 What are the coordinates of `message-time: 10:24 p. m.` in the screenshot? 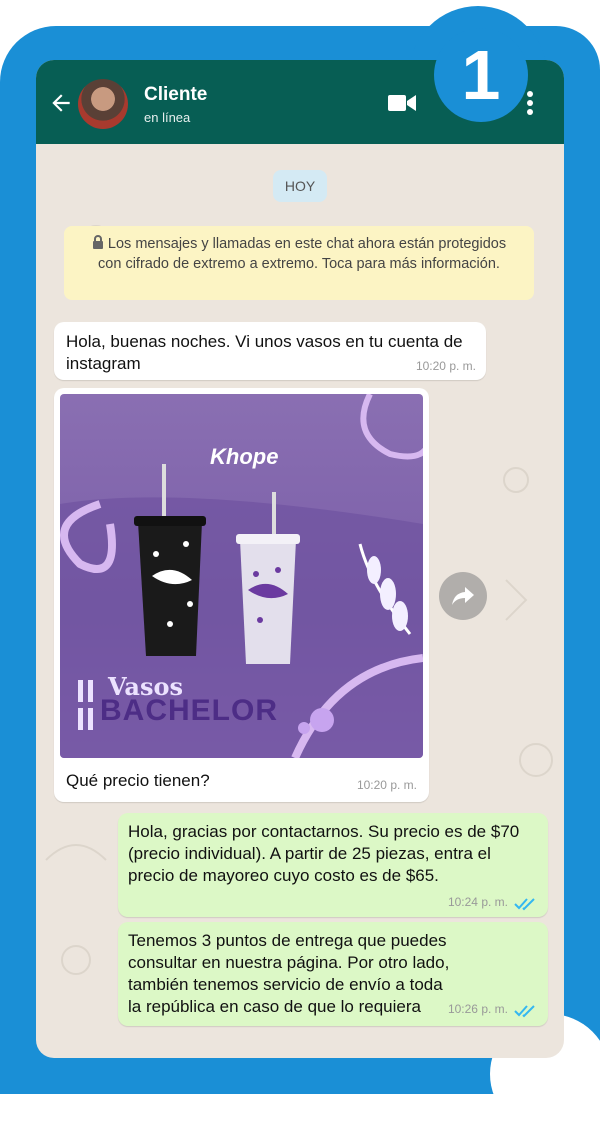 It's located at (477, 902).